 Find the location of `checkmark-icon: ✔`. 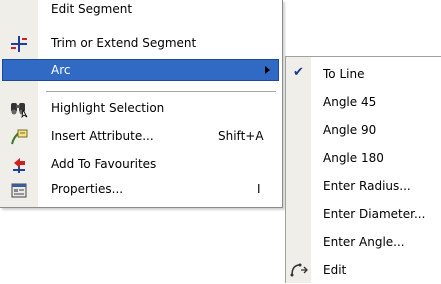

checkmark-icon: ✔ is located at coordinates (298, 72).